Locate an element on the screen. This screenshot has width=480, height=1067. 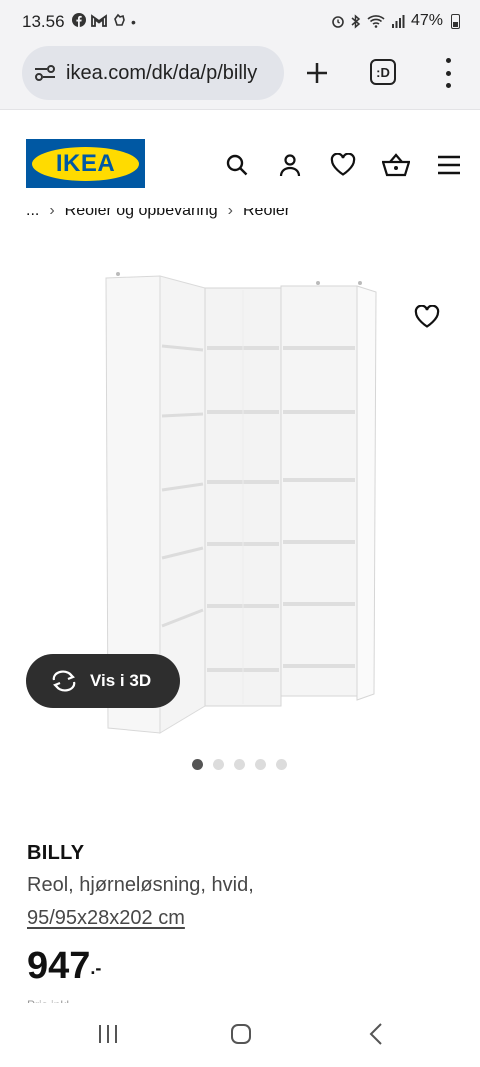
logo-text: IKEA is located at coordinates (85, 163).